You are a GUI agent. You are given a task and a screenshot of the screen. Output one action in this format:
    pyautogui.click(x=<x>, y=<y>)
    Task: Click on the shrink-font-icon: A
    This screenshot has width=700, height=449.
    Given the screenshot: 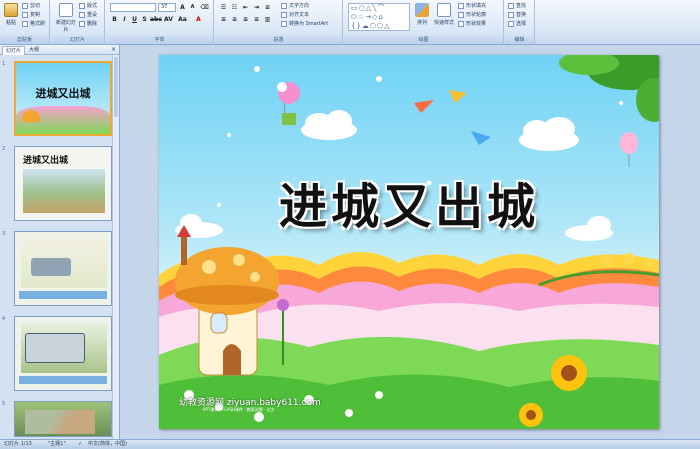 What is the action you would take?
    pyautogui.click(x=192, y=7)
    